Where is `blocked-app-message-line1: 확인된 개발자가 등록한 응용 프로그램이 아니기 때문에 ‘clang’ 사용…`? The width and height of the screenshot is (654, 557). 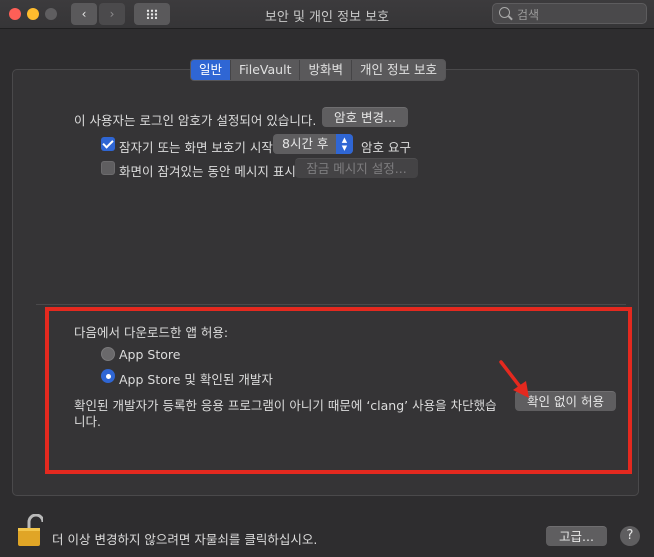
blocked-app-message-line1: 확인된 개발자가 등록한 응용 프로그램이 아니기 때문에 ‘clang’ 사용… is located at coordinates (285, 405).